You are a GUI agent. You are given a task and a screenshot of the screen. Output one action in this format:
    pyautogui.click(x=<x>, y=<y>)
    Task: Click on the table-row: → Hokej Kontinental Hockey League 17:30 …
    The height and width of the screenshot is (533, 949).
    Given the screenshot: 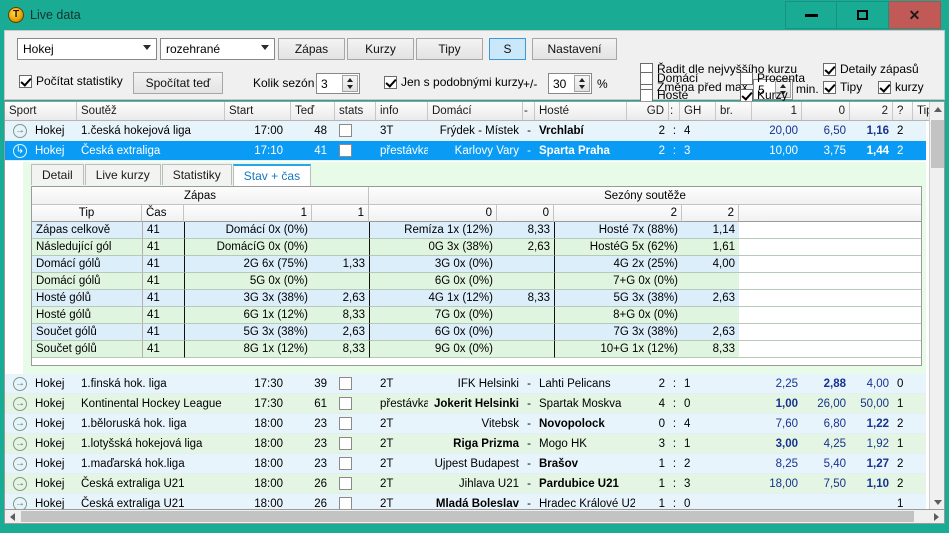 What is the action you would take?
    pyautogui.click(x=465, y=404)
    